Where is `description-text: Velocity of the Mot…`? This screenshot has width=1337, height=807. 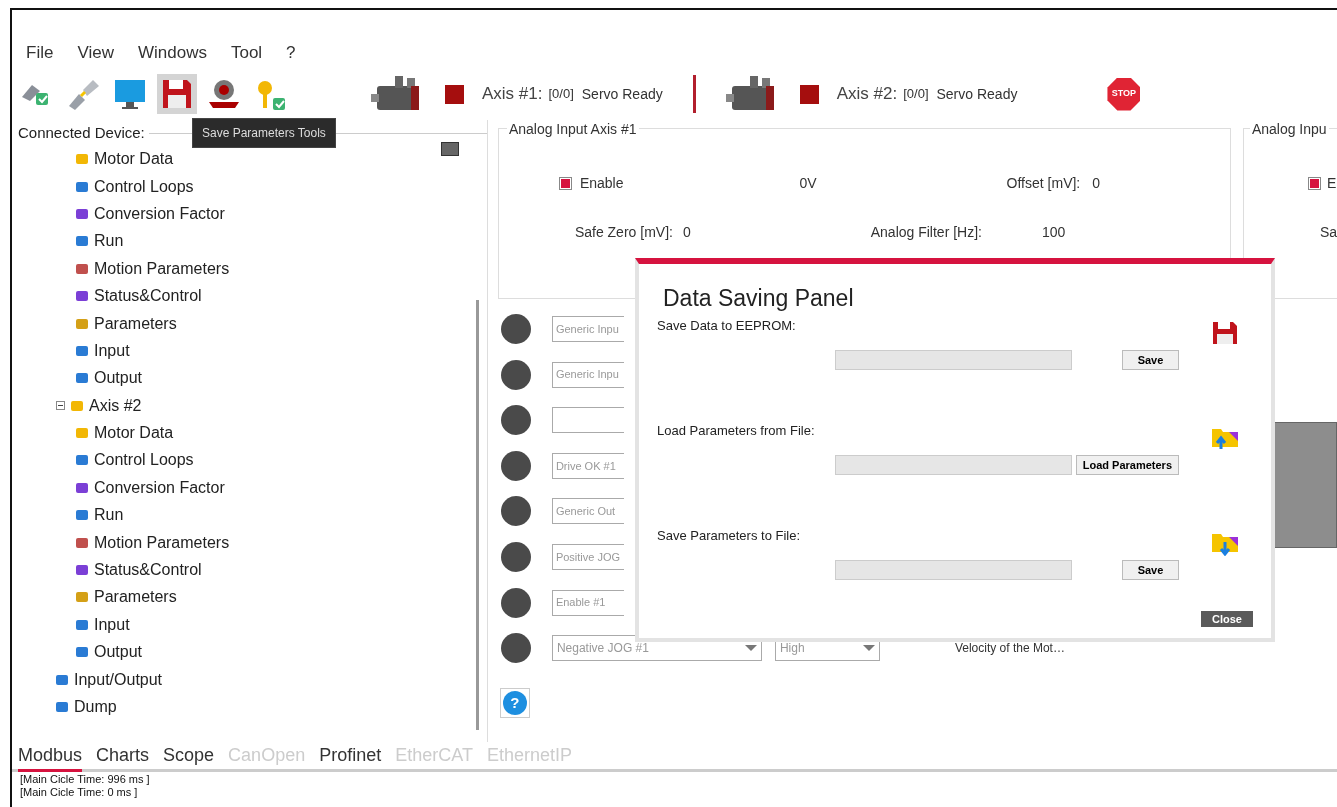
description-text: Velocity of the Mot… is located at coordinates (1009, 649).